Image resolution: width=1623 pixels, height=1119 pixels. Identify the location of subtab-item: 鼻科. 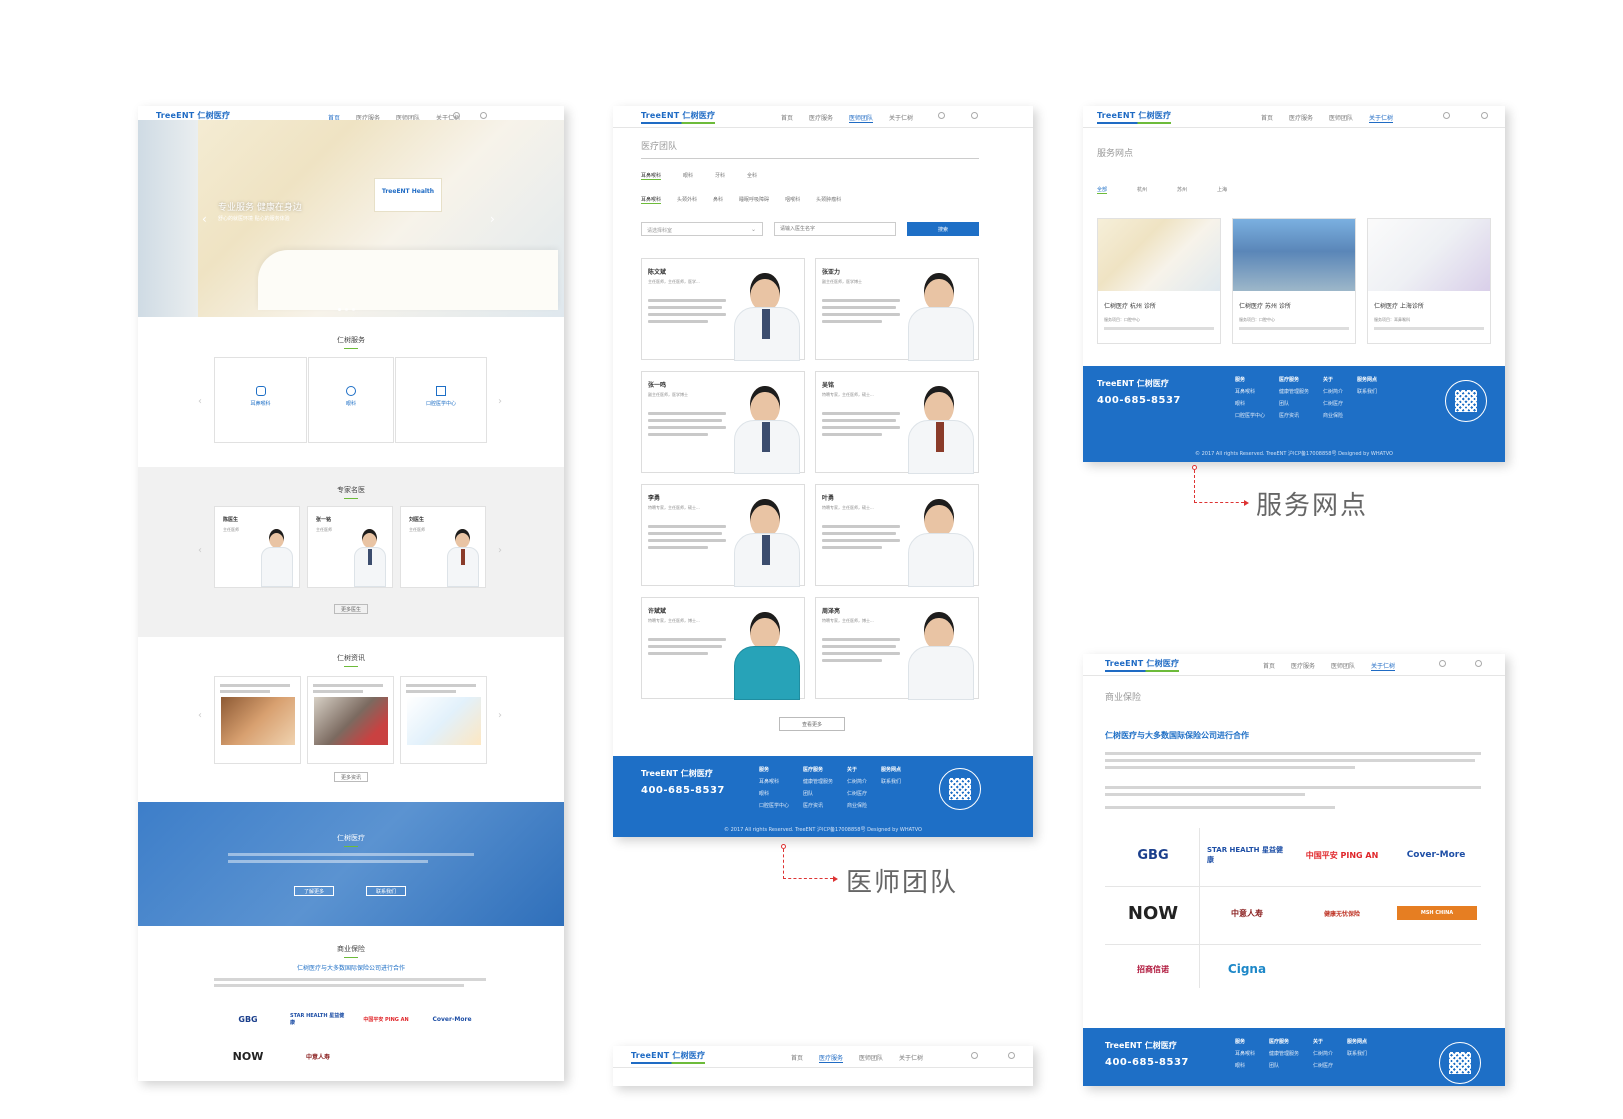
(718, 200).